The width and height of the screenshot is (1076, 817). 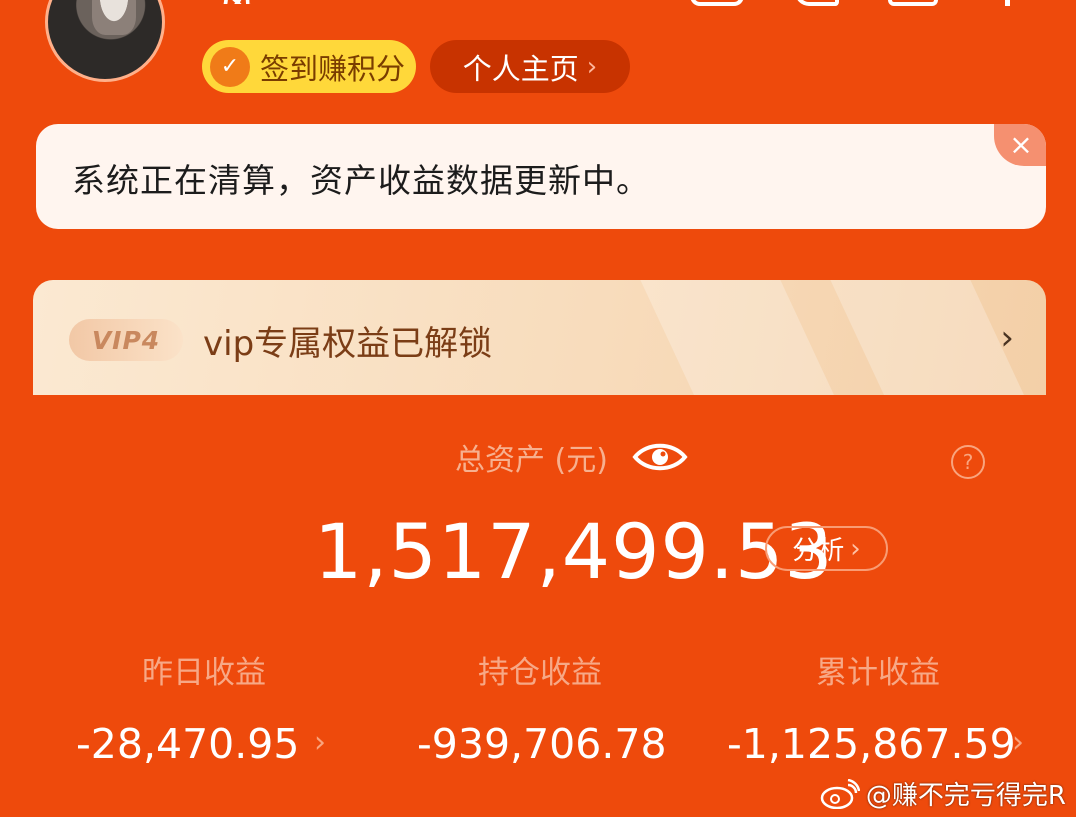 I want to click on weibo-watermark: @赚不完亏得完R, so click(x=943, y=793).